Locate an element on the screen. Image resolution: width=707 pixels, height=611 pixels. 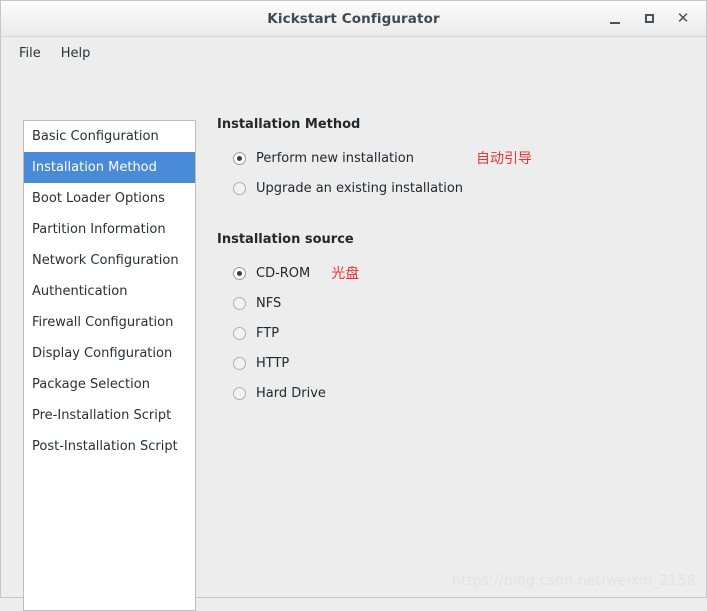
radio-row-upgrade-existing-installation: Upgrade an existing installation is located at coordinates (456, 188).